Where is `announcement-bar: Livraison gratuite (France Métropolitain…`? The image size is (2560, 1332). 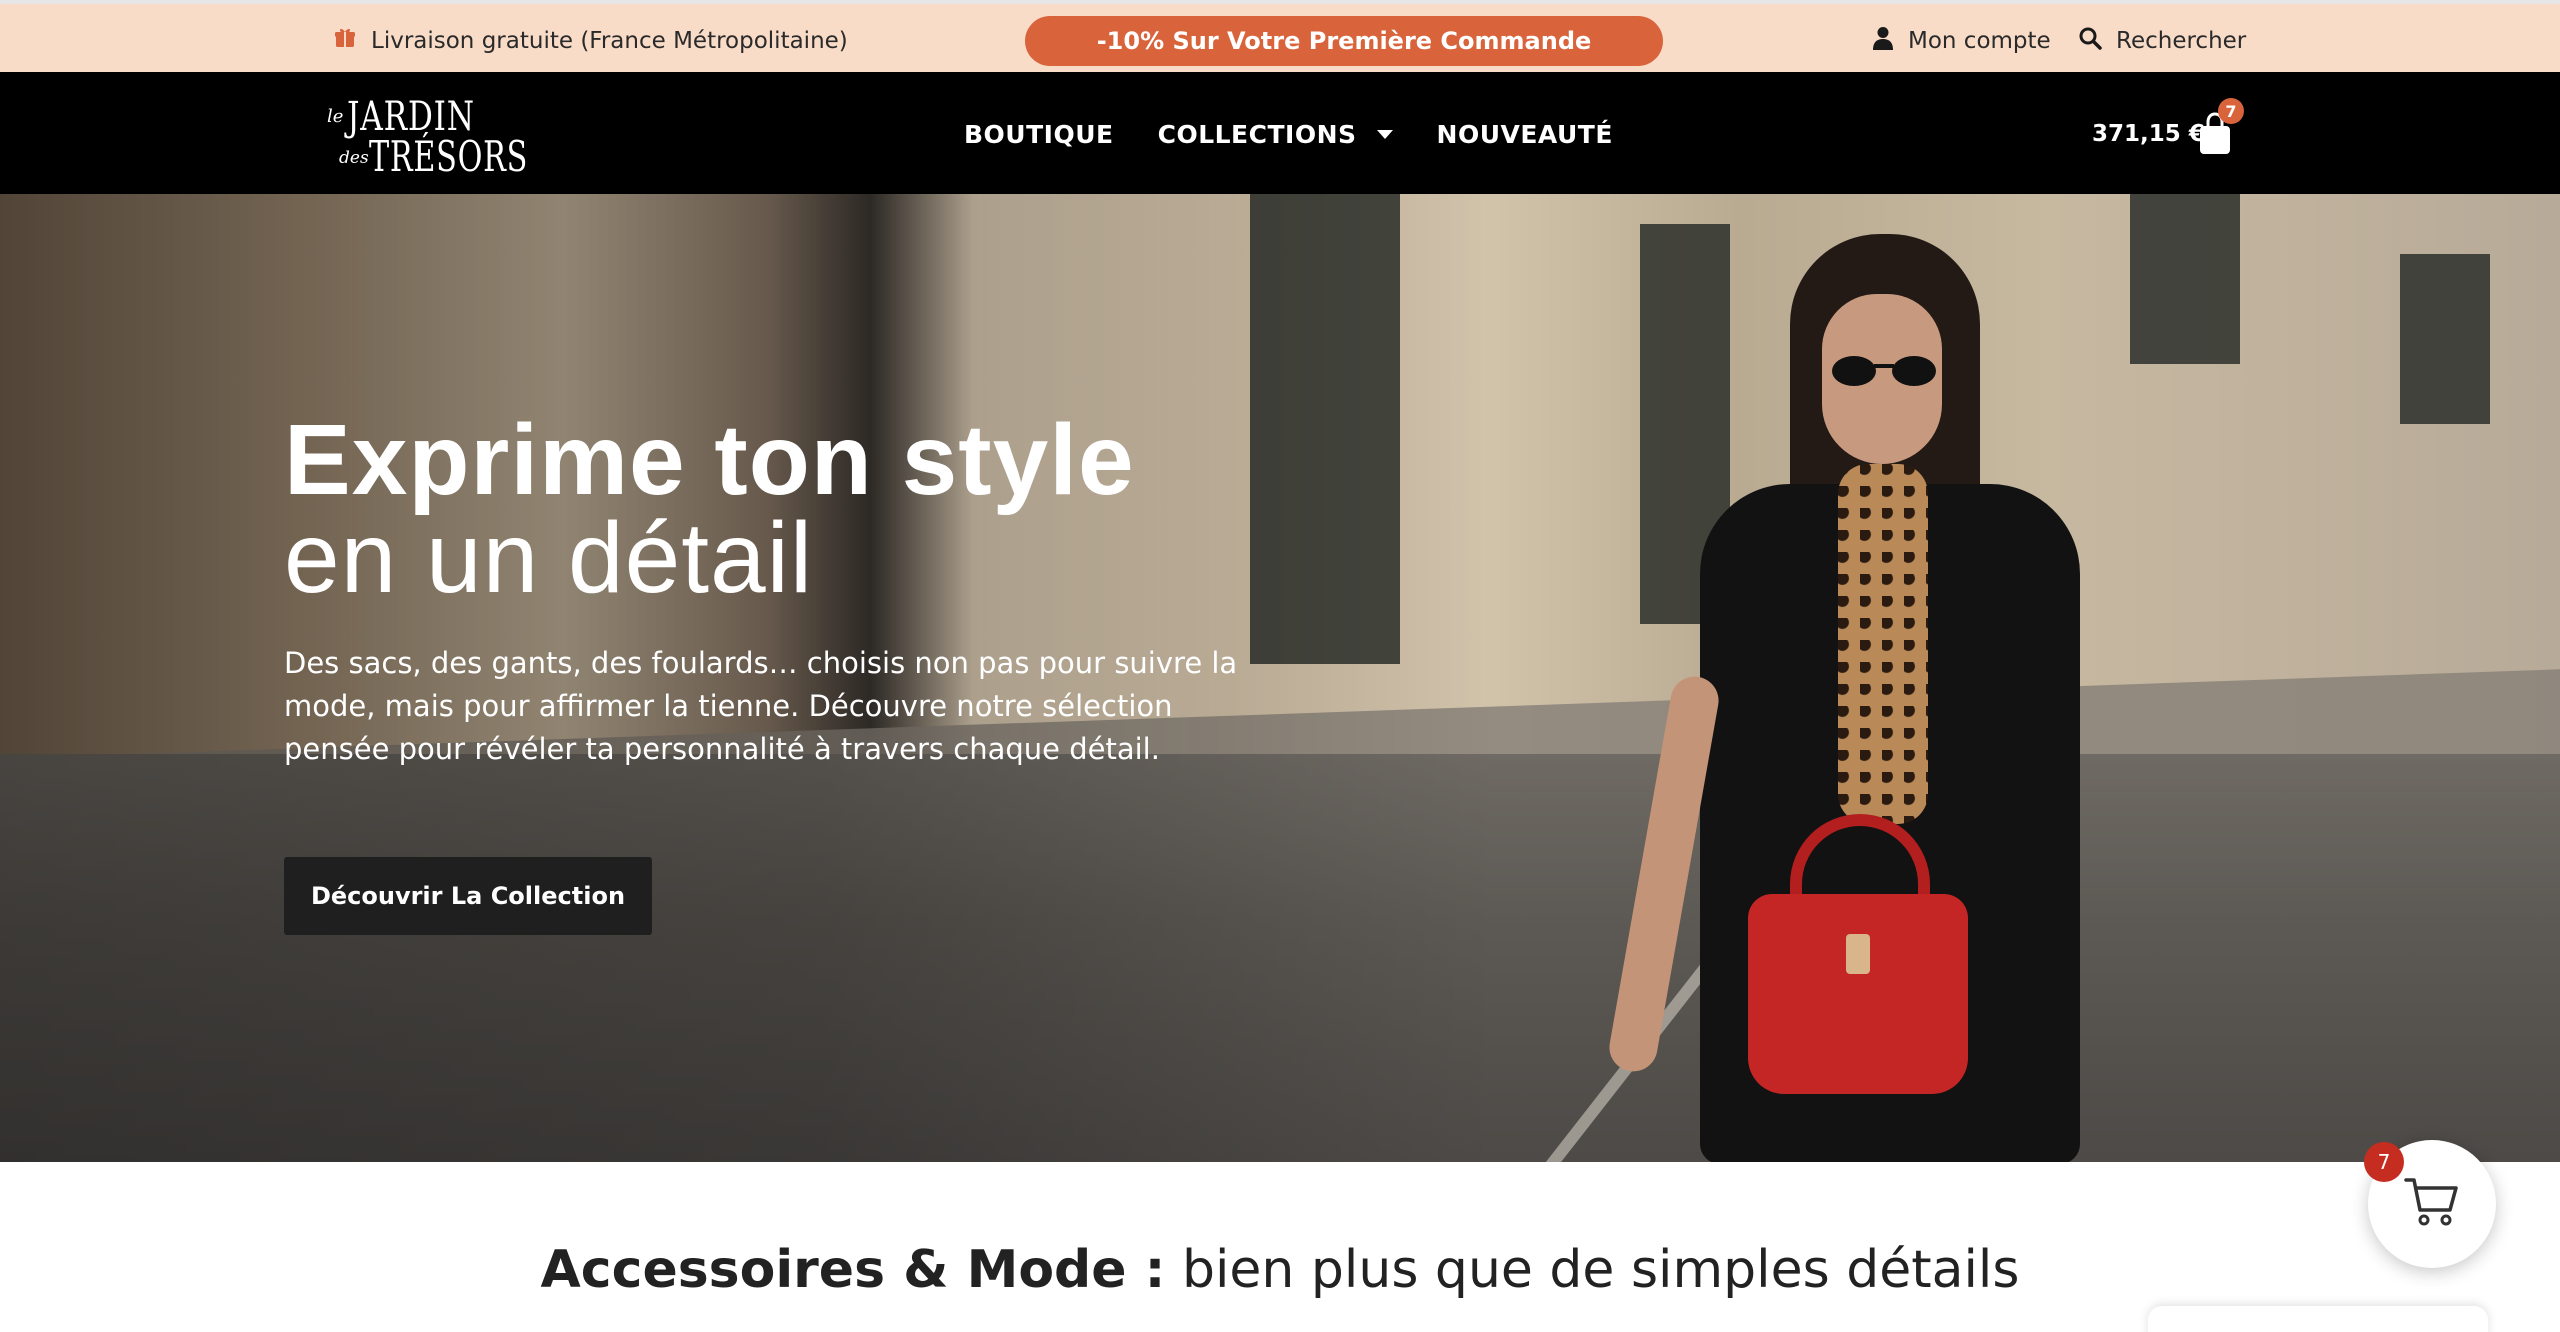 announcement-bar: Livraison gratuite (France Métropolitain… is located at coordinates (1280, 36).